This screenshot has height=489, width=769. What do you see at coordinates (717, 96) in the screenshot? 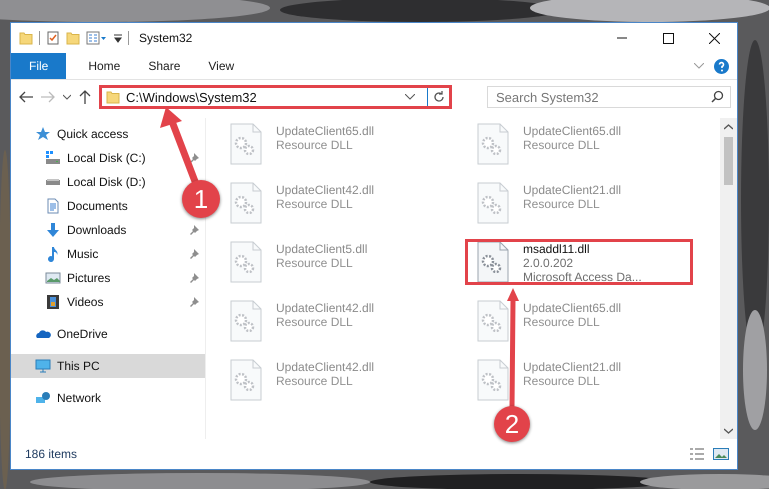
I see `search-icon` at bounding box center [717, 96].